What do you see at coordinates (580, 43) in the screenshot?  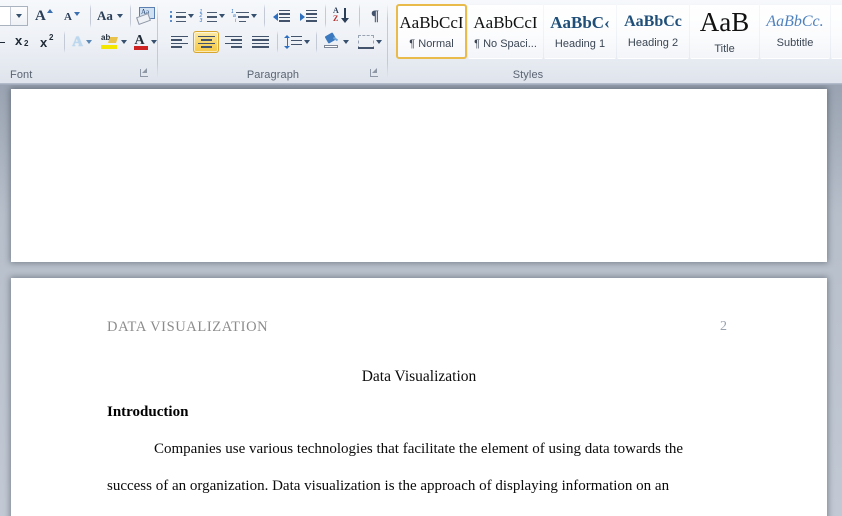 I see `style-label-heading-1: Heading 1` at bounding box center [580, 43].